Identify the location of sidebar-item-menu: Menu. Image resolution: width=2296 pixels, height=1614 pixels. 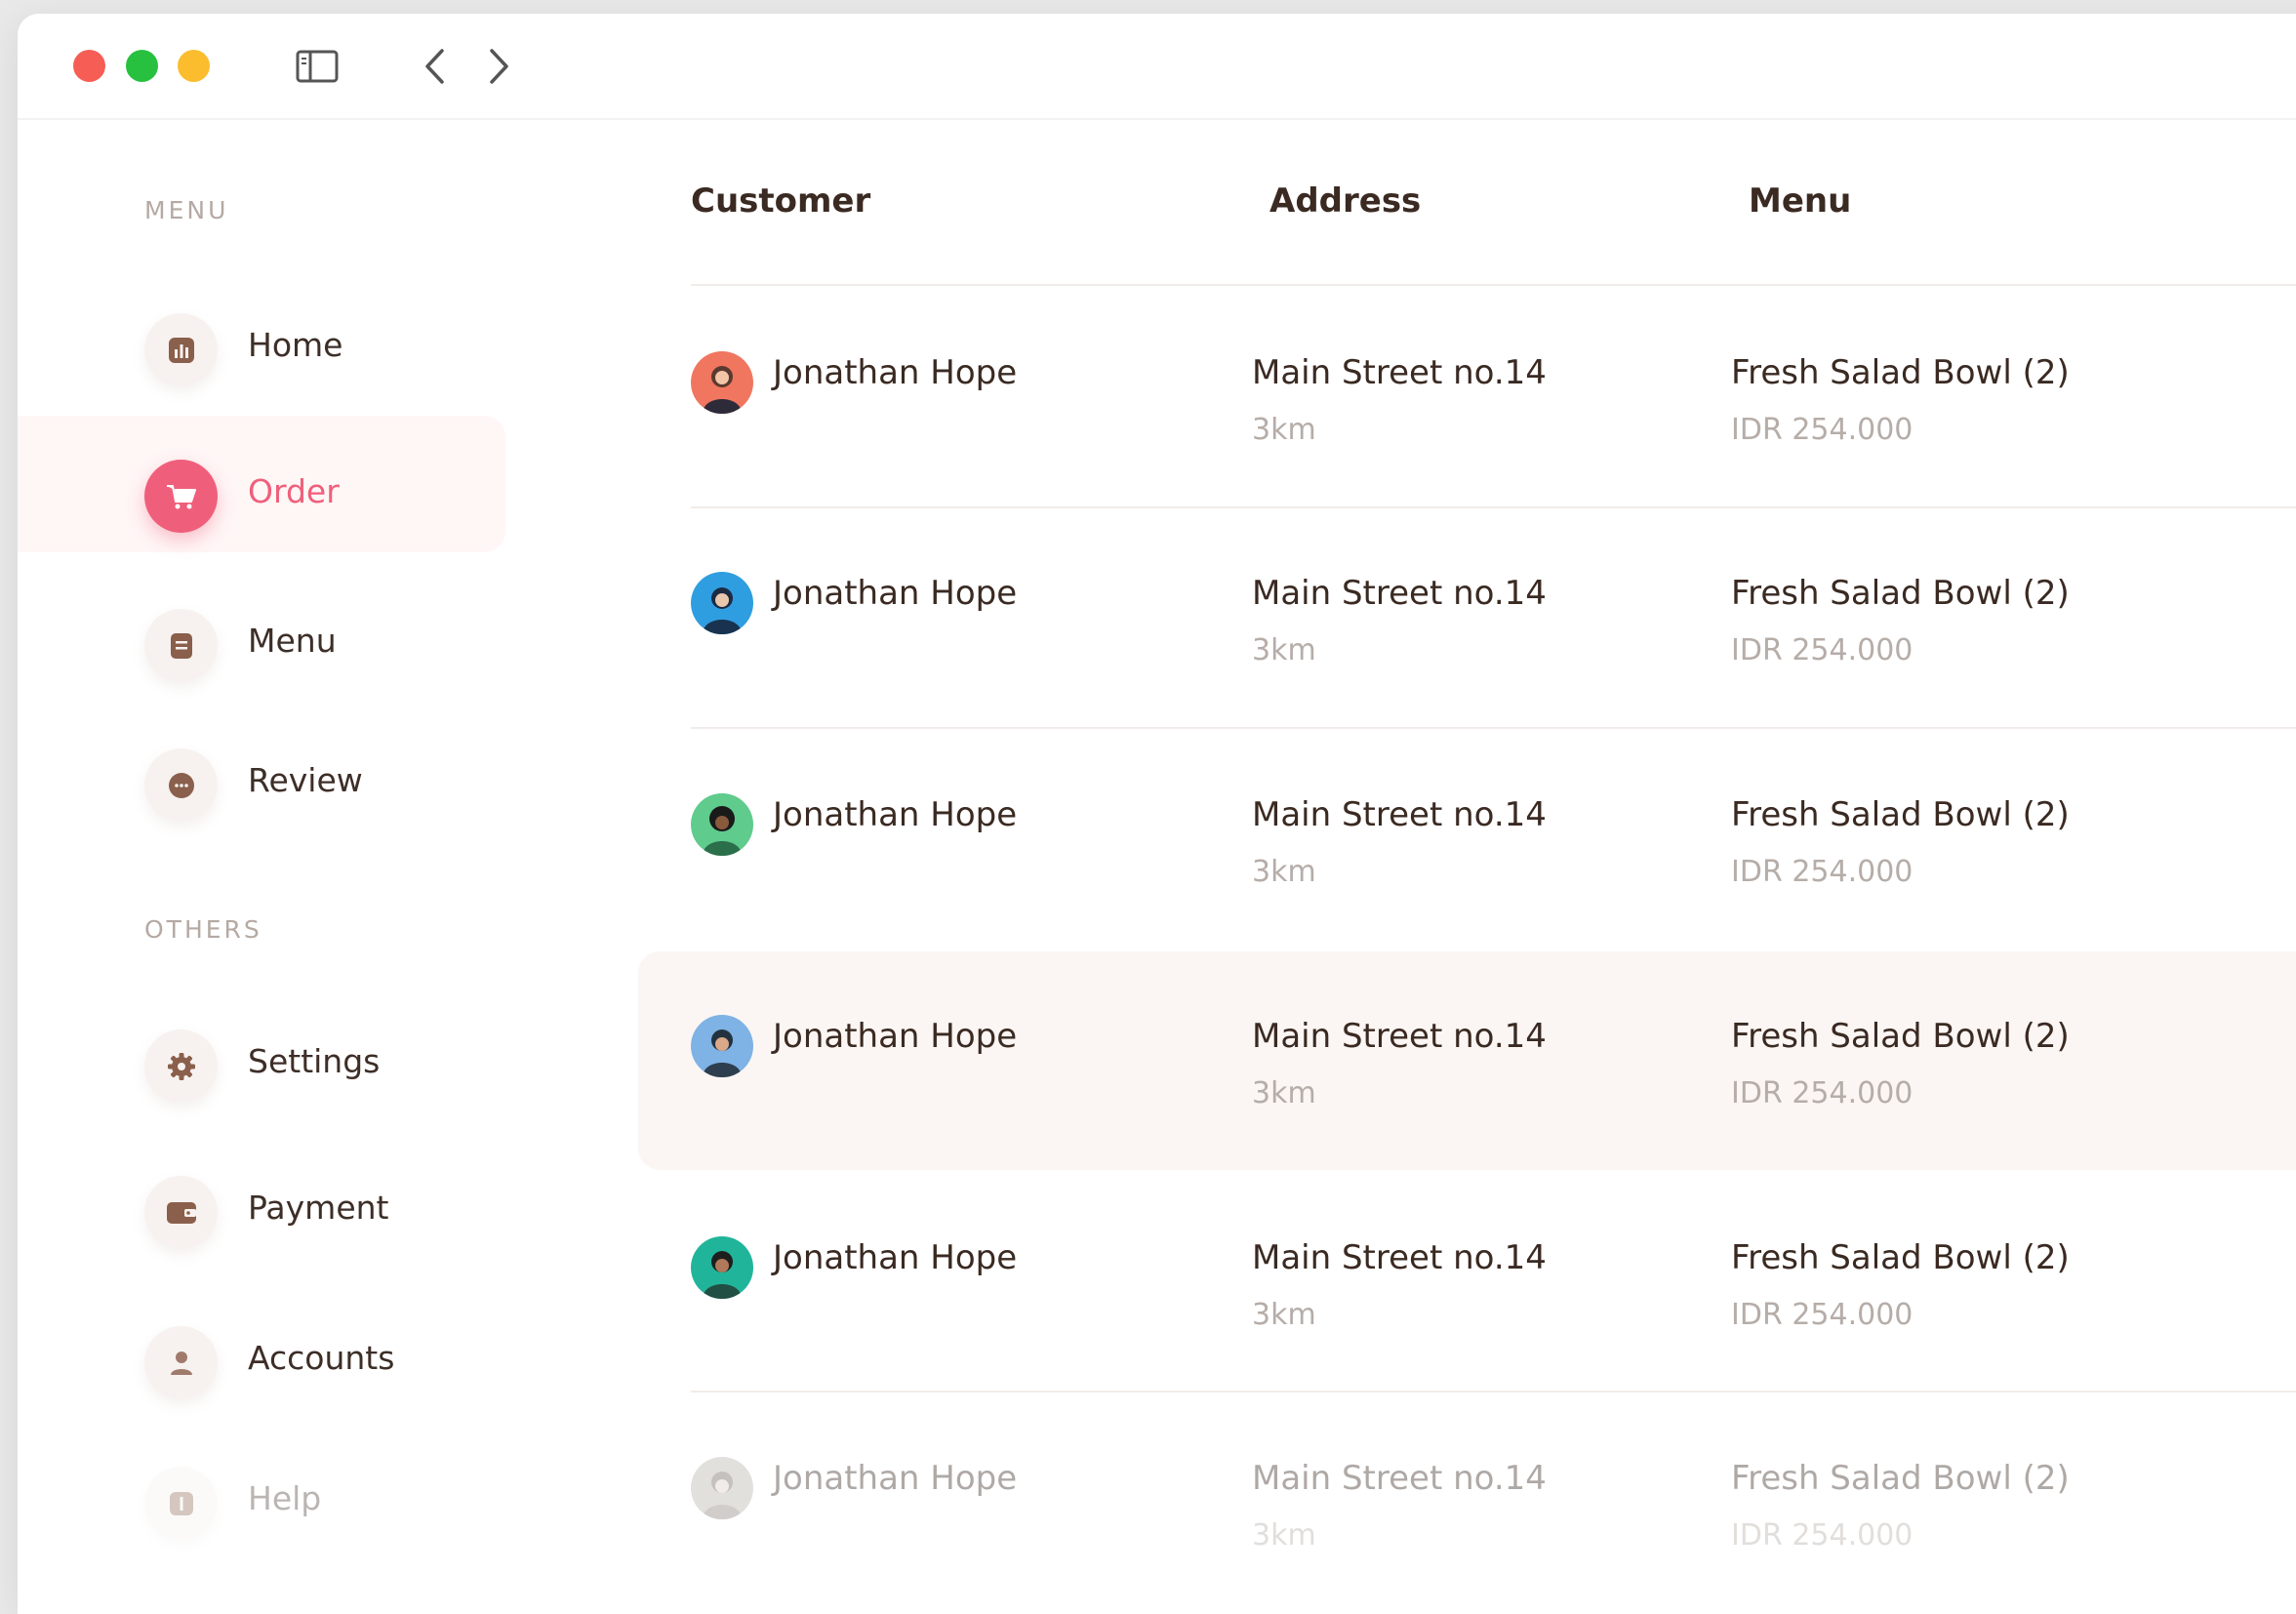
(262, 633).